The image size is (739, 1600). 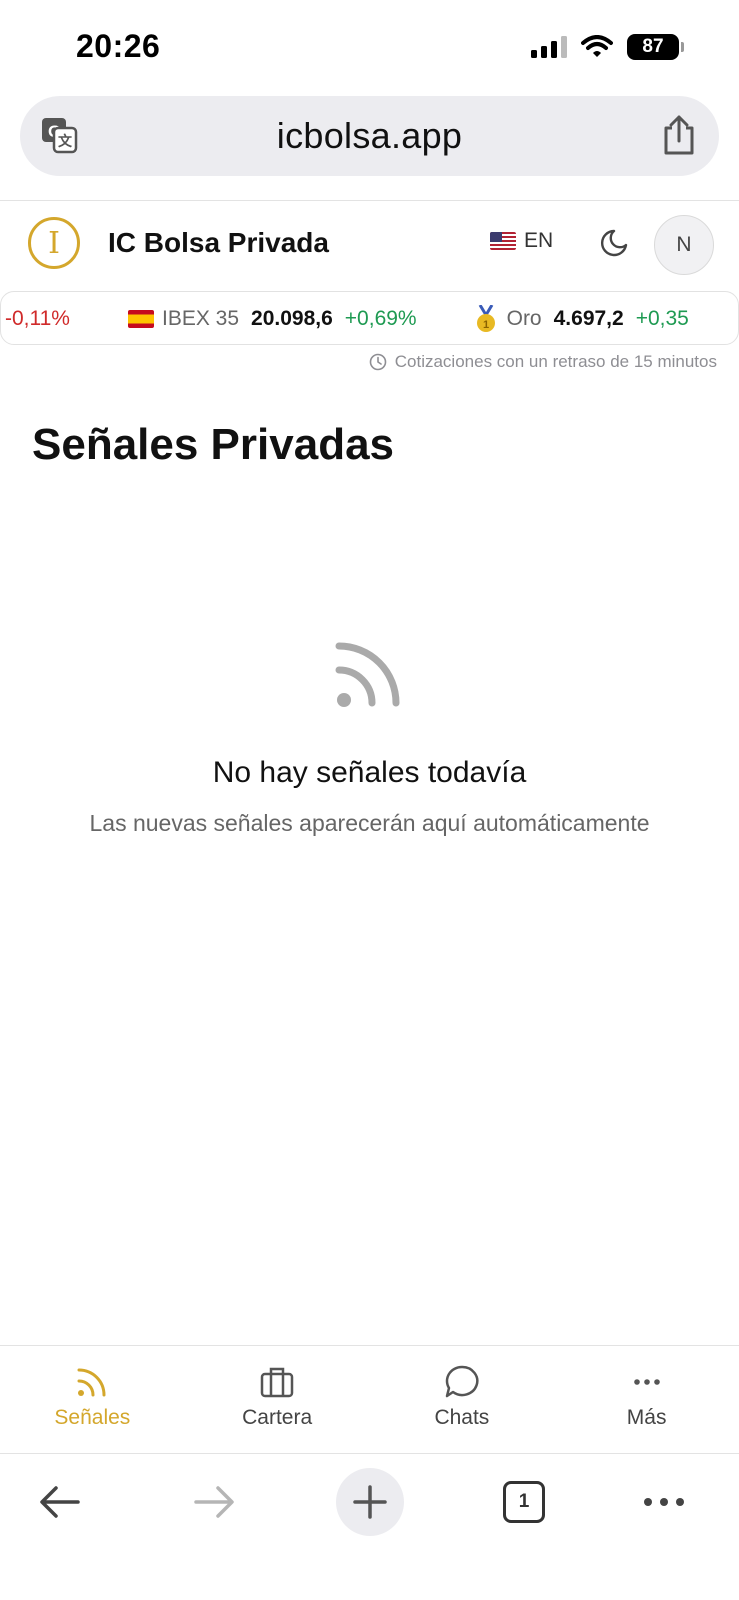 I want to click on app-title: IC Bolsa Privada, so click(x=218, y=242).